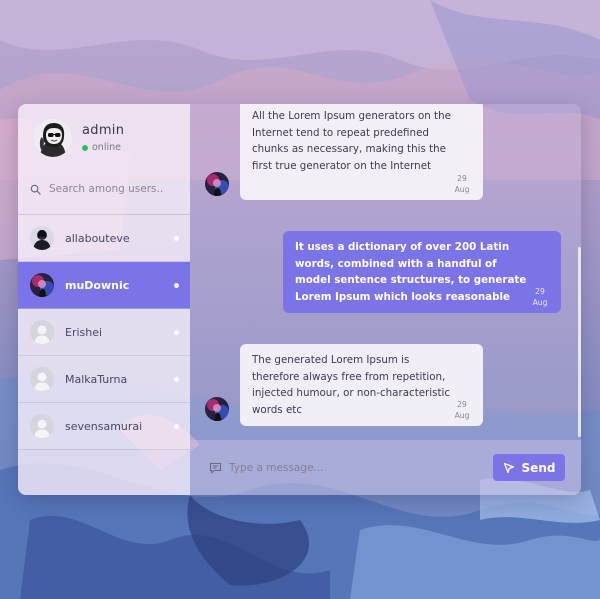  I want to click on online-status-dot, so click(85, 147).